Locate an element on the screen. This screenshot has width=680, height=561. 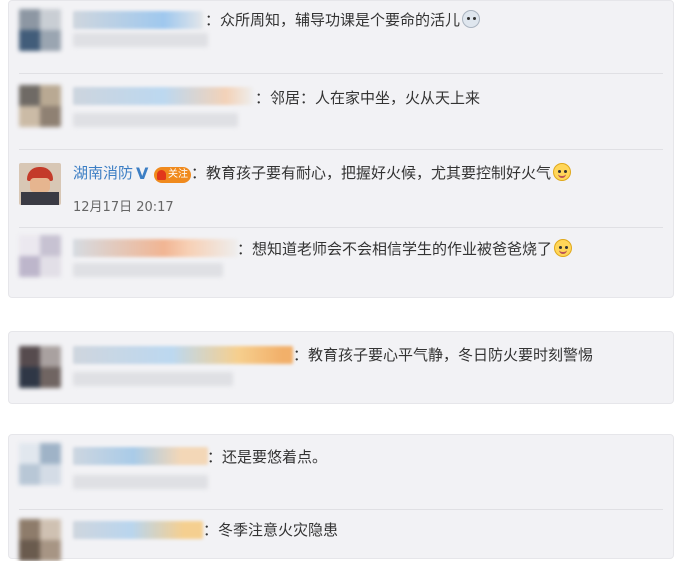
timestamp: 12月17日 20:17 is located at coordinates (123, 205).